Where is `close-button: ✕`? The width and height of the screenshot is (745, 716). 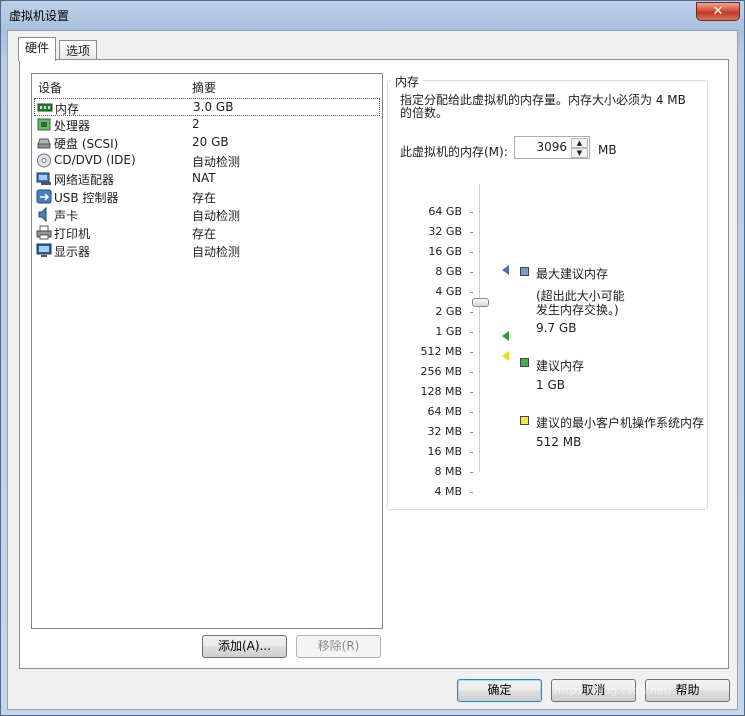 close-button: ✕ is located at coordinates (718, 11).